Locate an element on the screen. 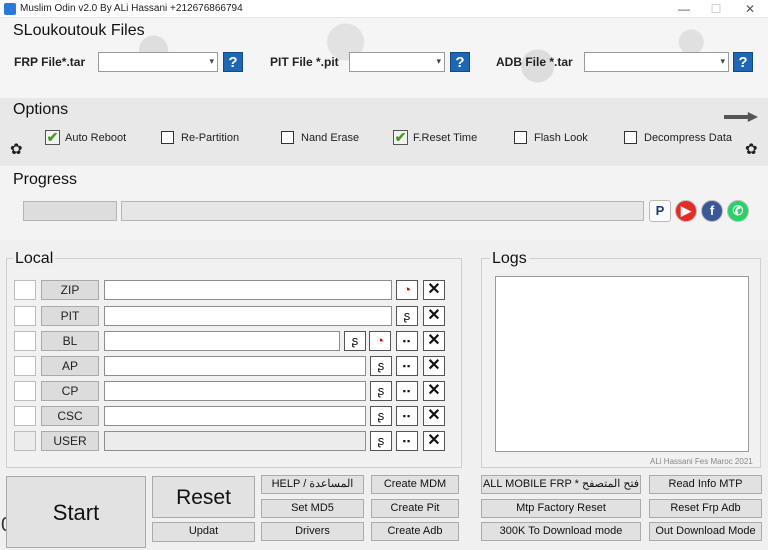 Image resolution: width=768 pixels, height=550 pixels. reset-button: Reset is located at coordinates (203, 497).